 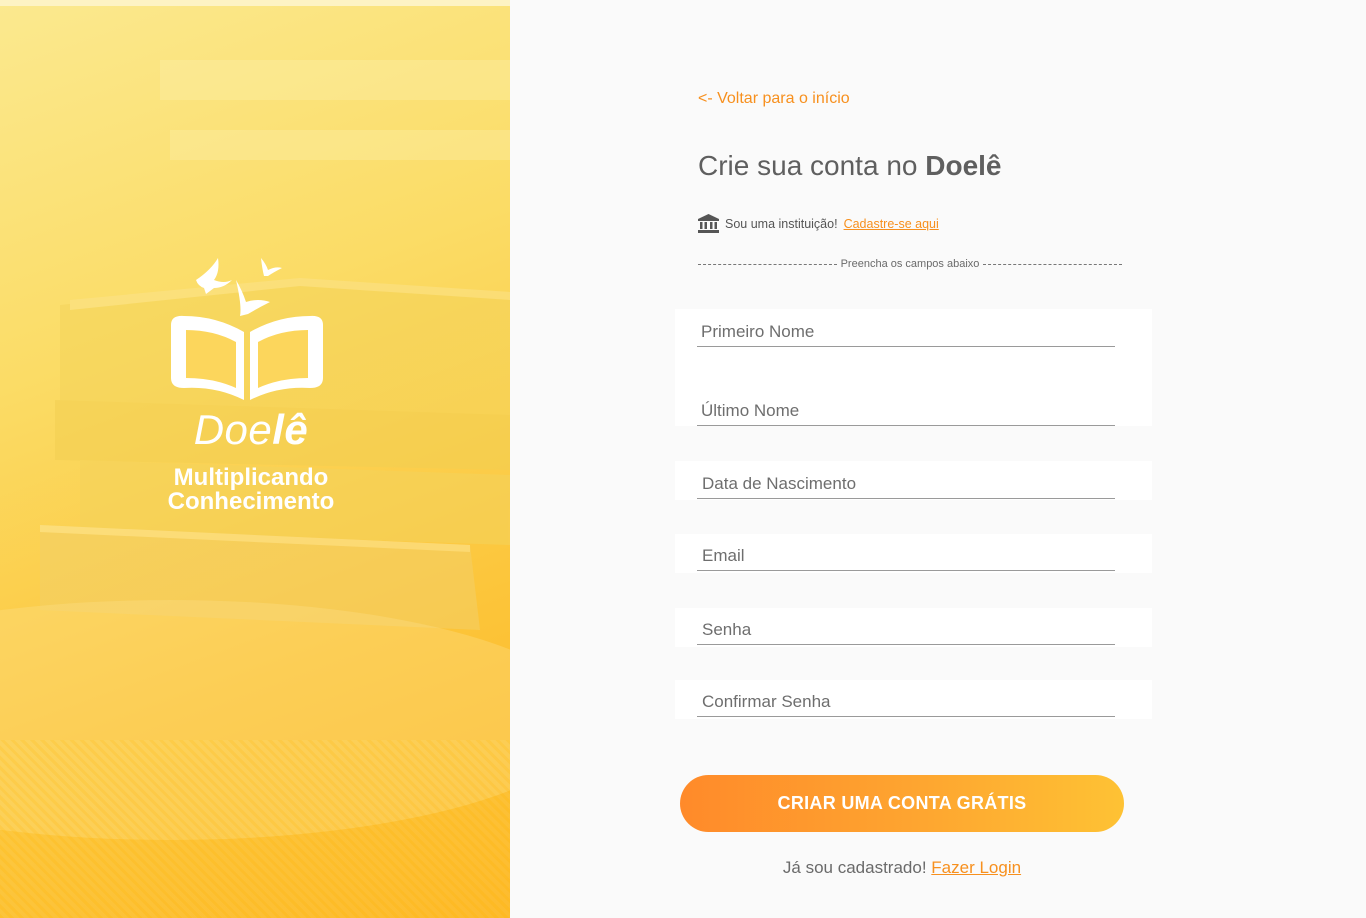 What do you see at coordinates (976, 867) in the screenshot?
I see `login-link: Fazer Login` at bounding box center [976, 867].